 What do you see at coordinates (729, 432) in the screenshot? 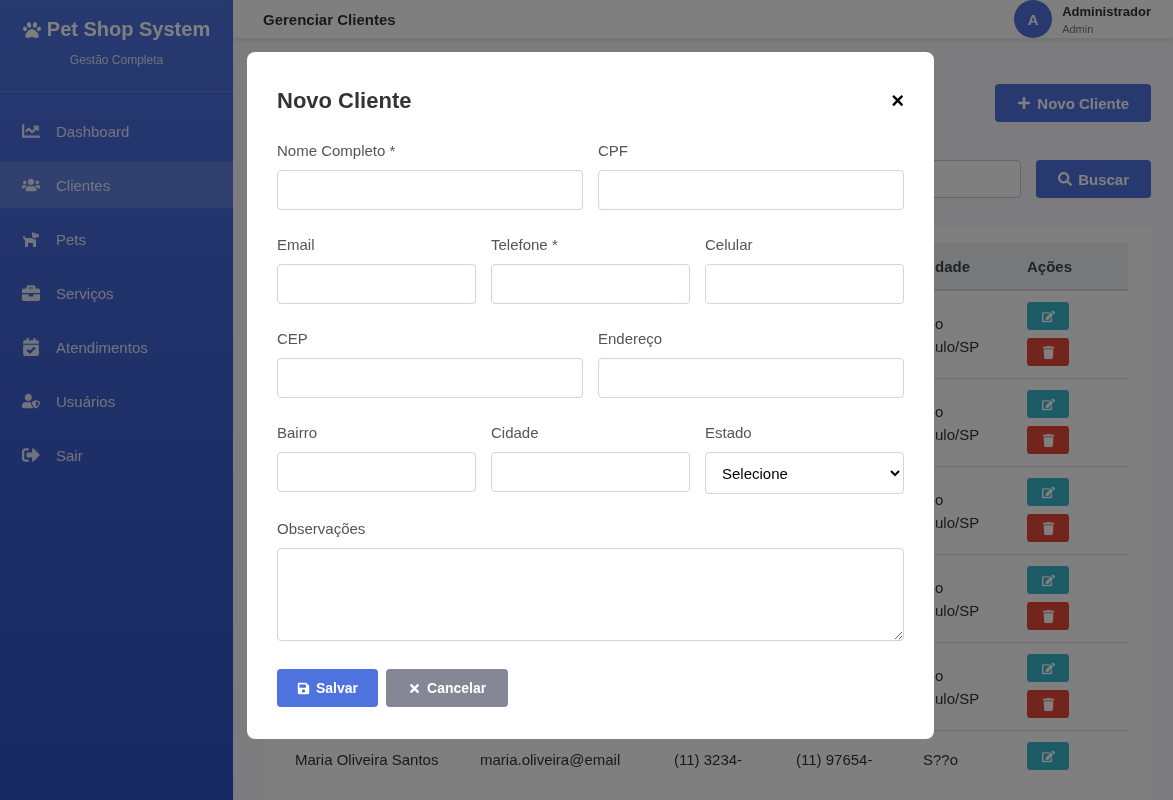
I see `field-label: Estado` at bounding box center [729, 432].